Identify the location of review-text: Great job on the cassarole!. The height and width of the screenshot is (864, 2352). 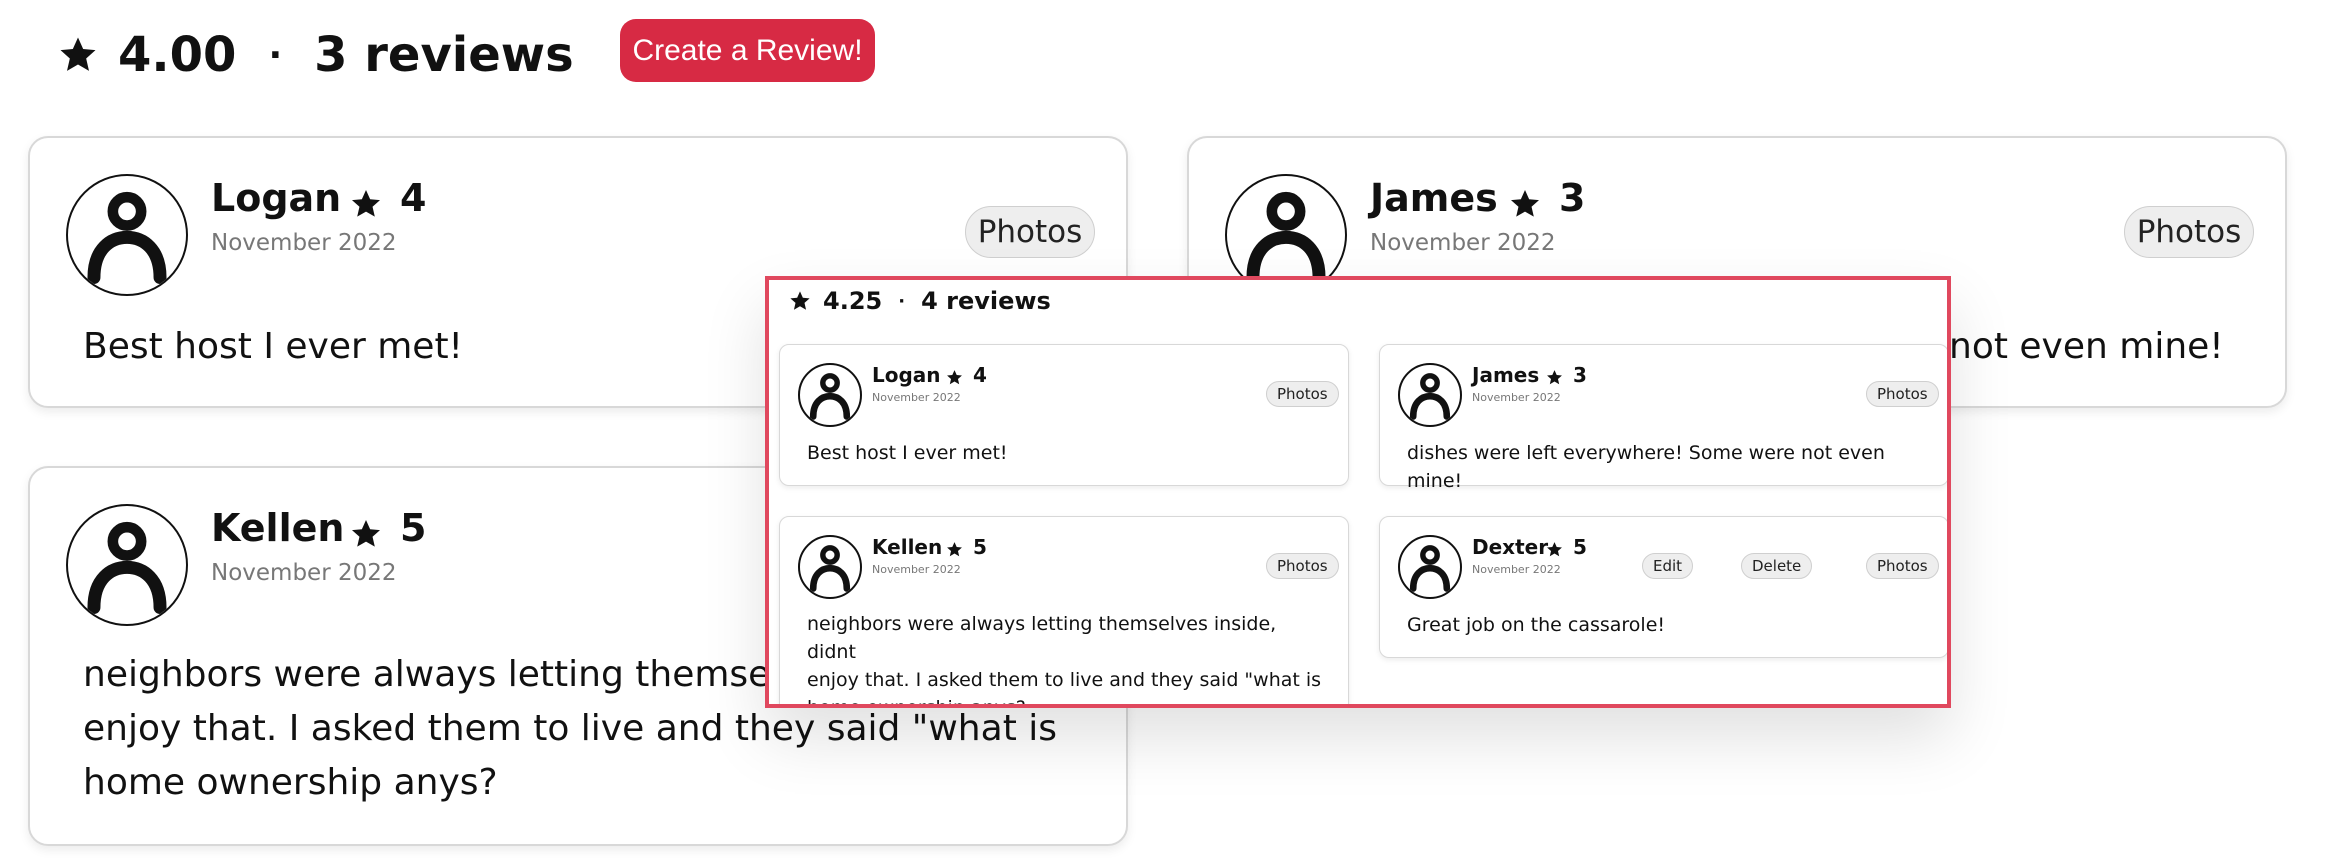
(1536, 625).